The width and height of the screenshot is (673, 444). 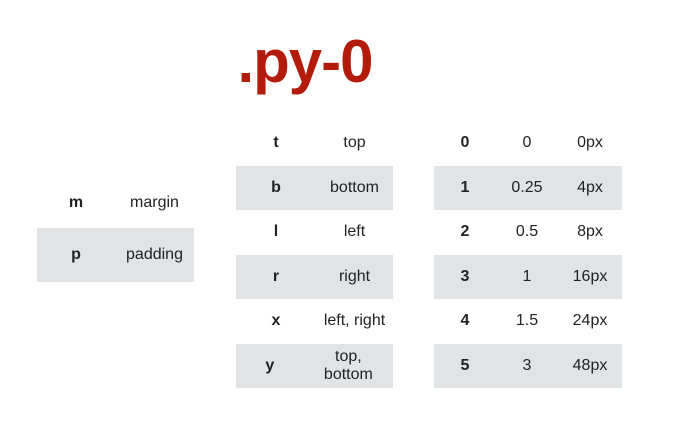 What do you see at coordinates (314, 232) in the screenshot?
I see `table-row: l left` at bounding box center [314, 232].